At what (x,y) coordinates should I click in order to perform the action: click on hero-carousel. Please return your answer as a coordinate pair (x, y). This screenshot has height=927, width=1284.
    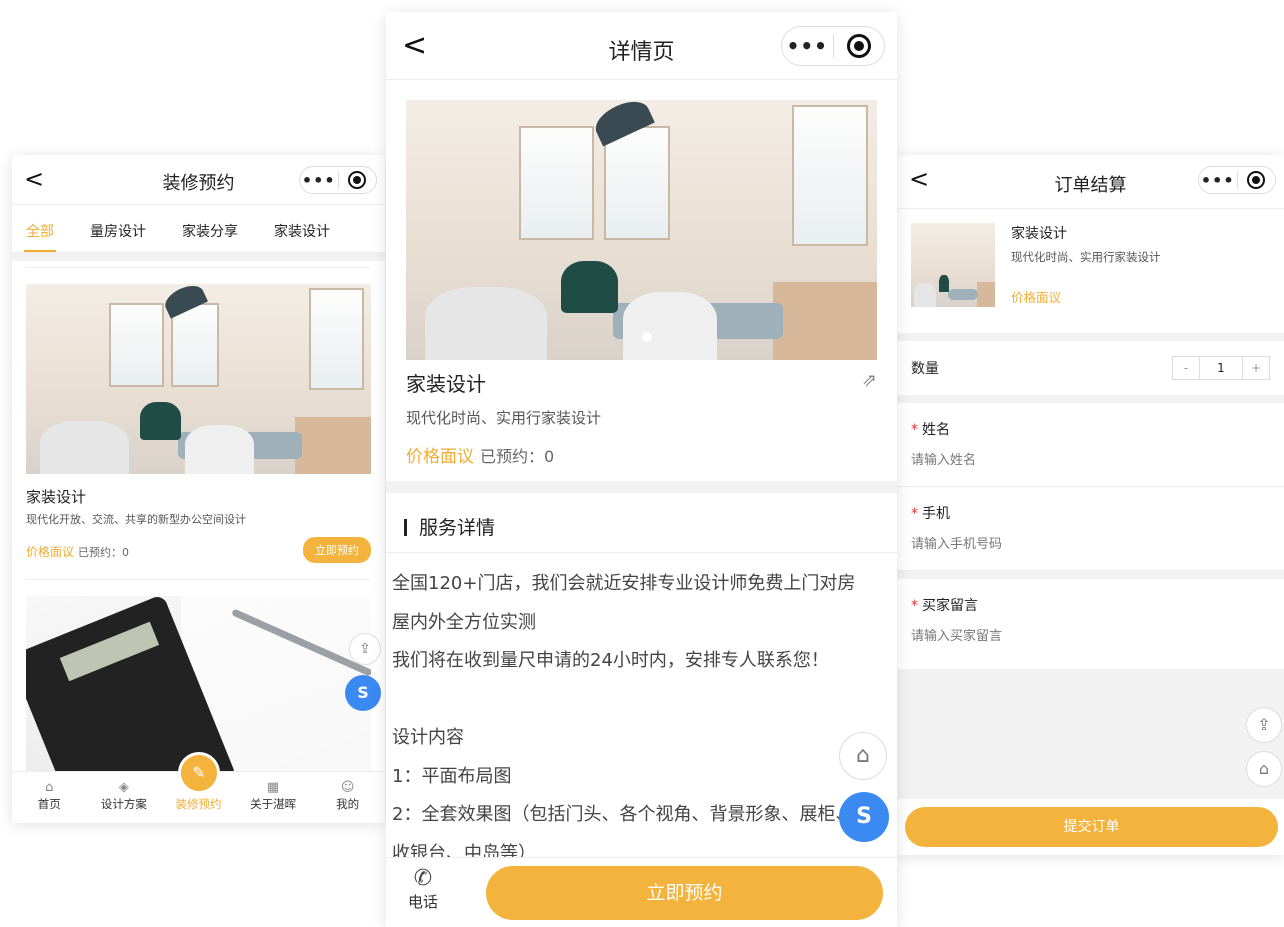
    Looking at the image, I should click on (641, 230).